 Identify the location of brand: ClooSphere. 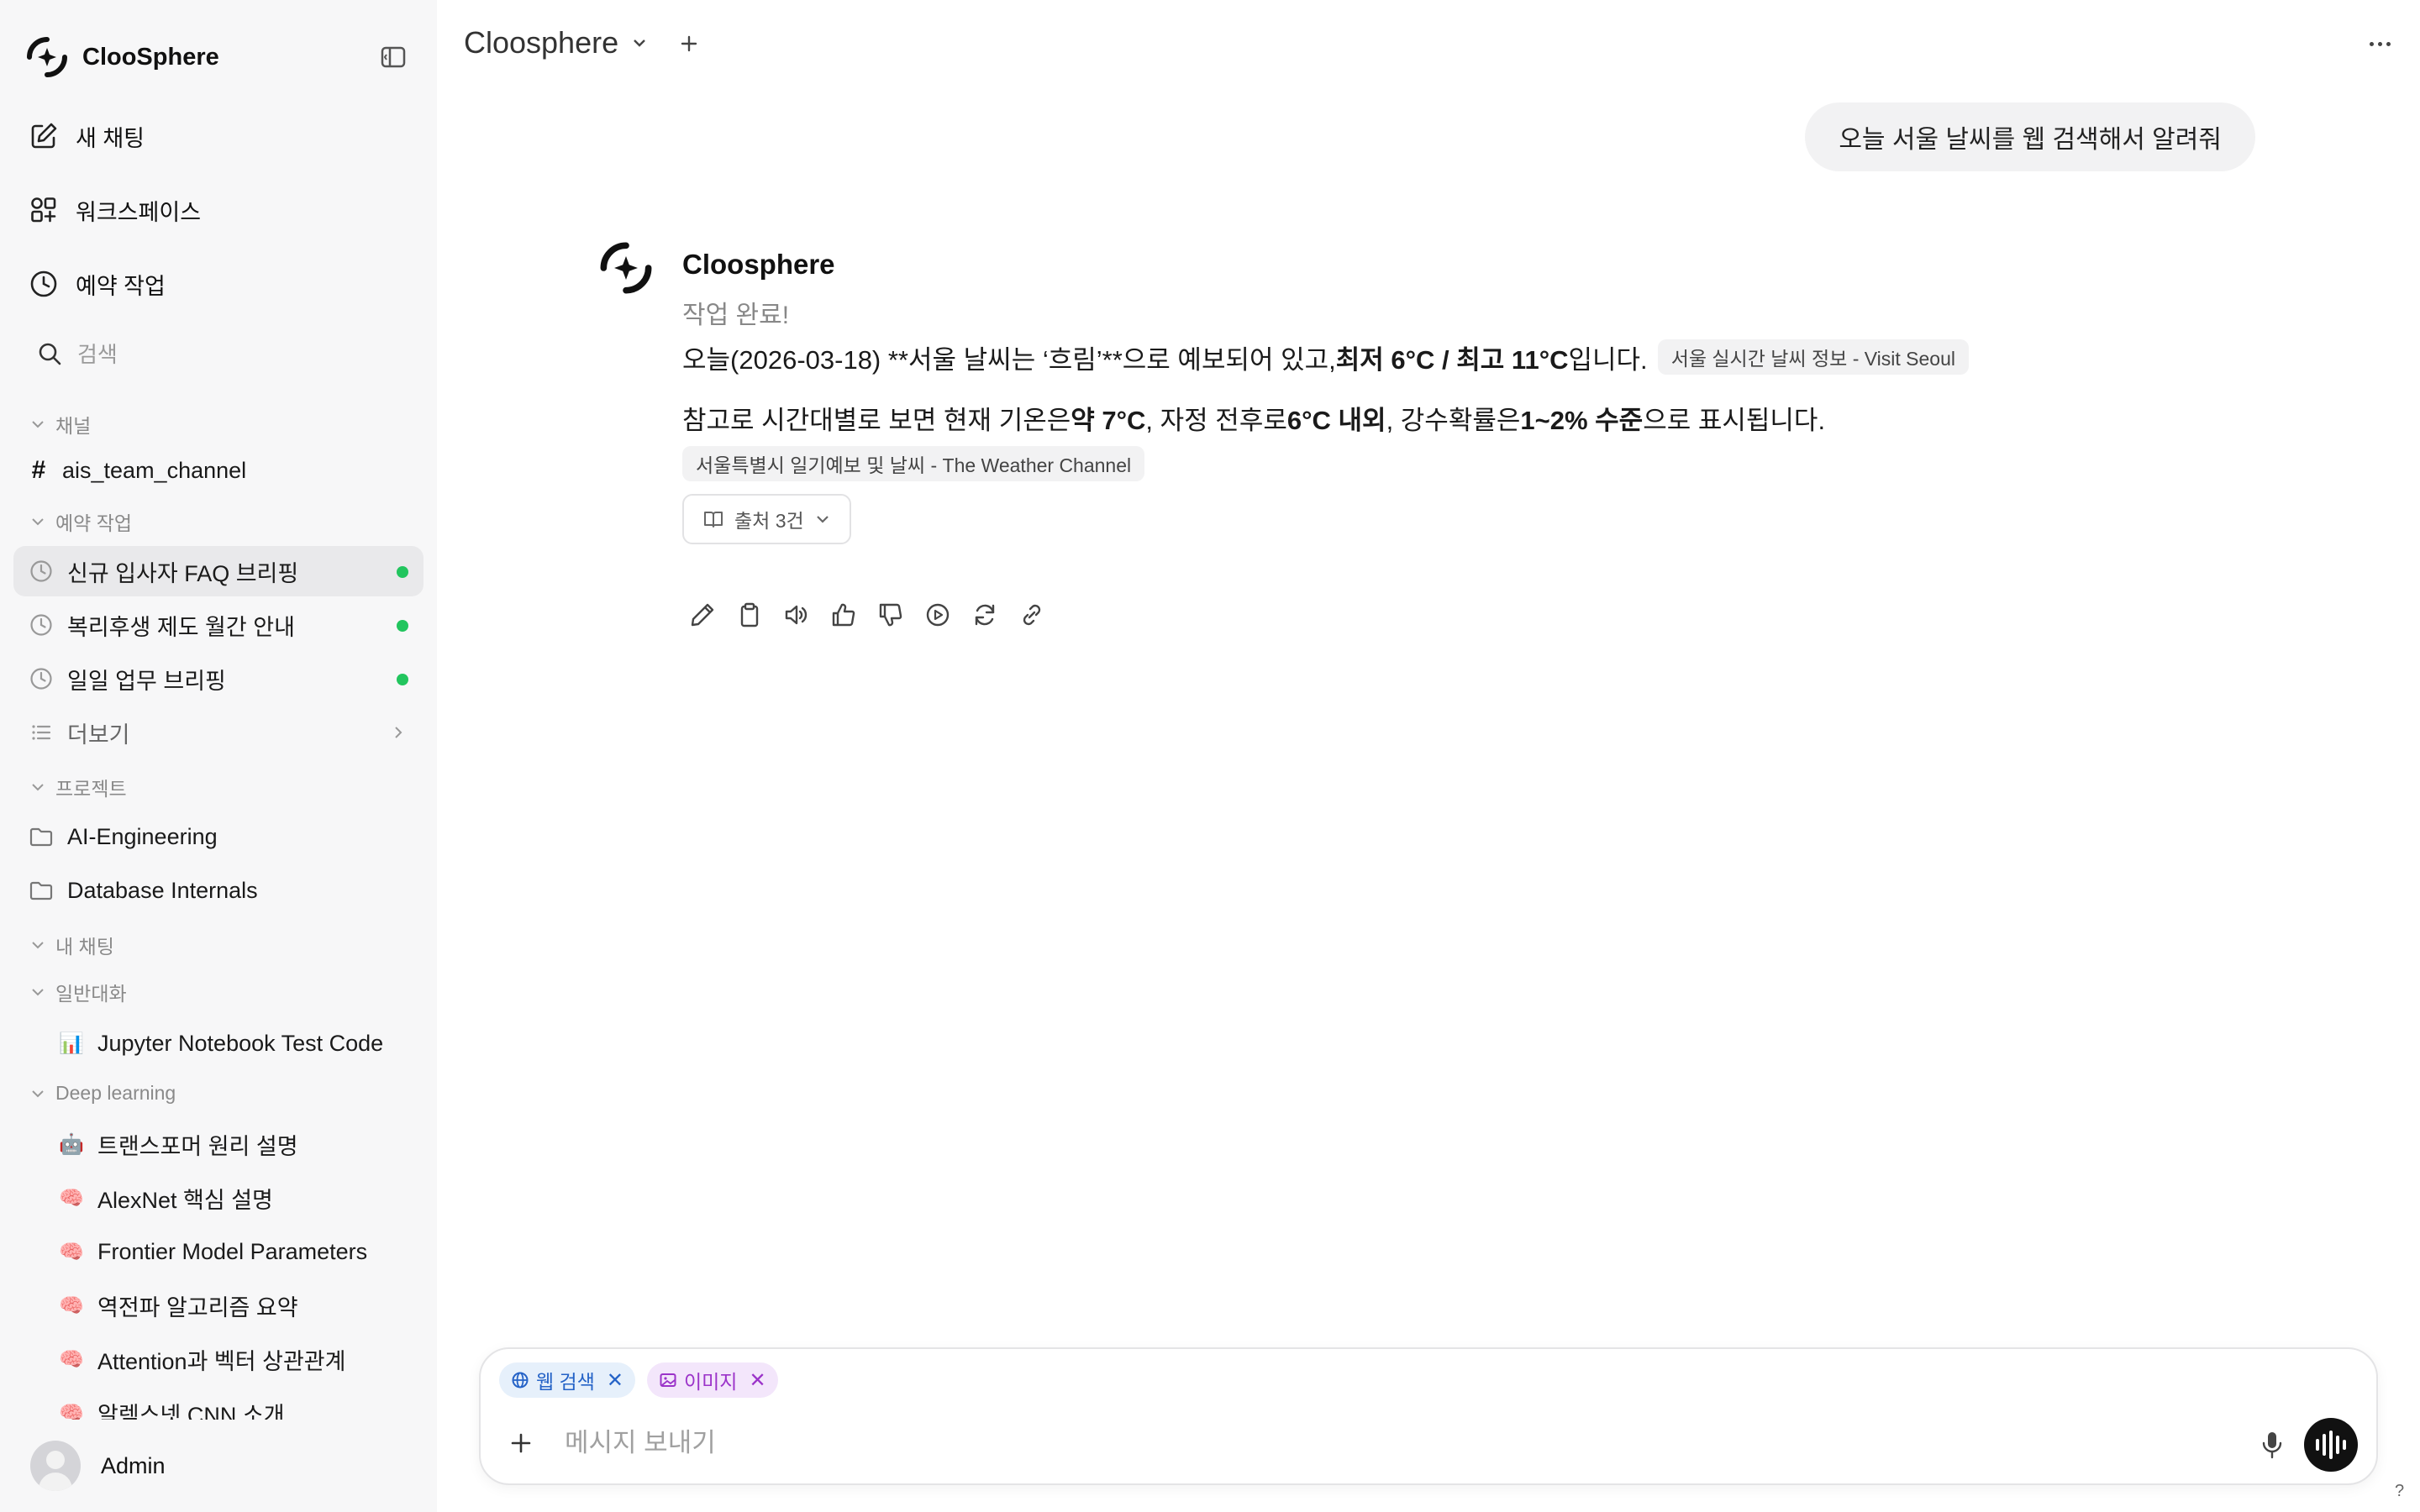
(122, 57).